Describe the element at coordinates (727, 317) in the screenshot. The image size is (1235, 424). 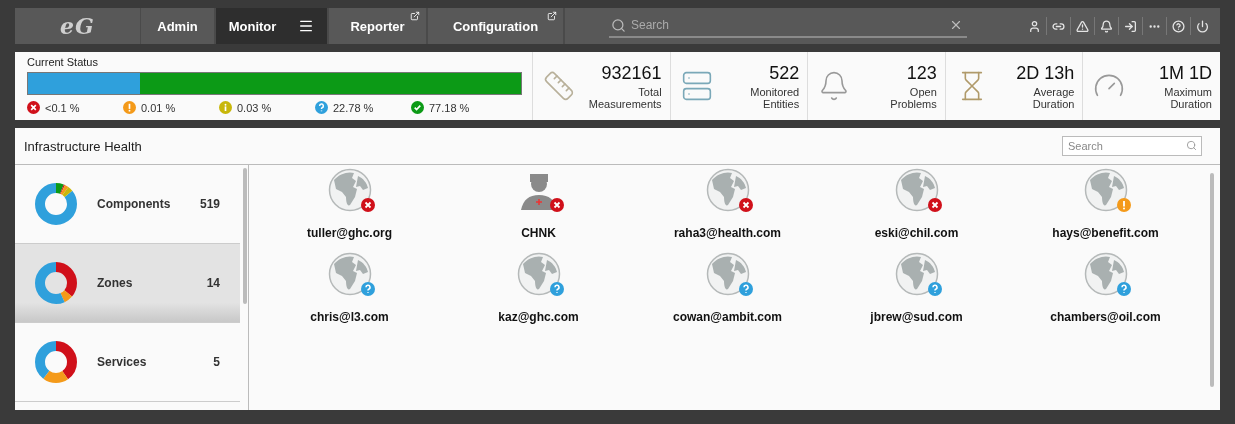
I see `node-name: cowan@ambit.com` at that location.